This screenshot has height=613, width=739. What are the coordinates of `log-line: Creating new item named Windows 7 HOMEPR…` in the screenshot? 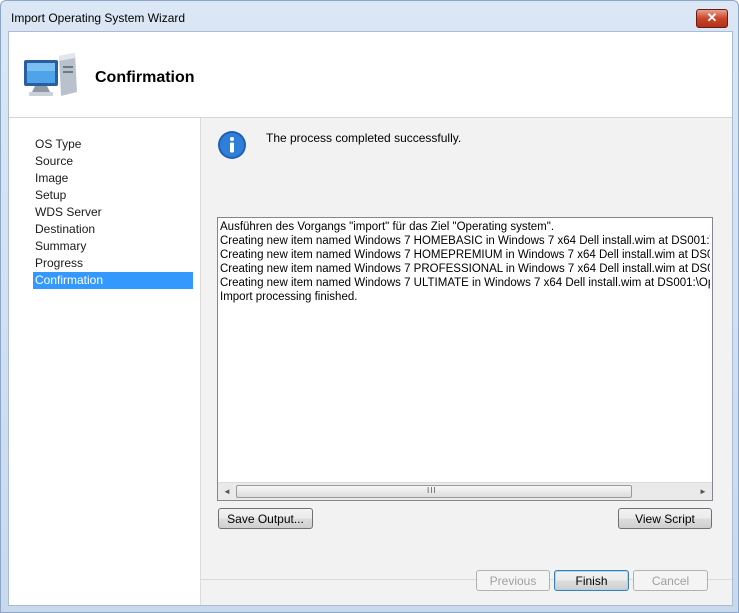 It's located at (465, 255).